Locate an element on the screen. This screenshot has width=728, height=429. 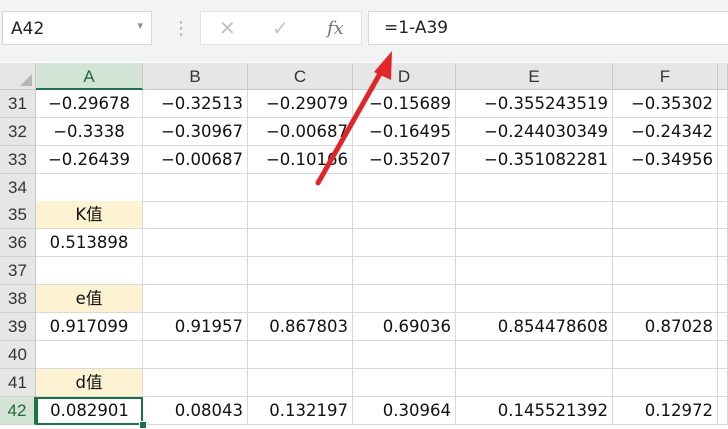
cell-a34 is located at coordinates (89, 188).